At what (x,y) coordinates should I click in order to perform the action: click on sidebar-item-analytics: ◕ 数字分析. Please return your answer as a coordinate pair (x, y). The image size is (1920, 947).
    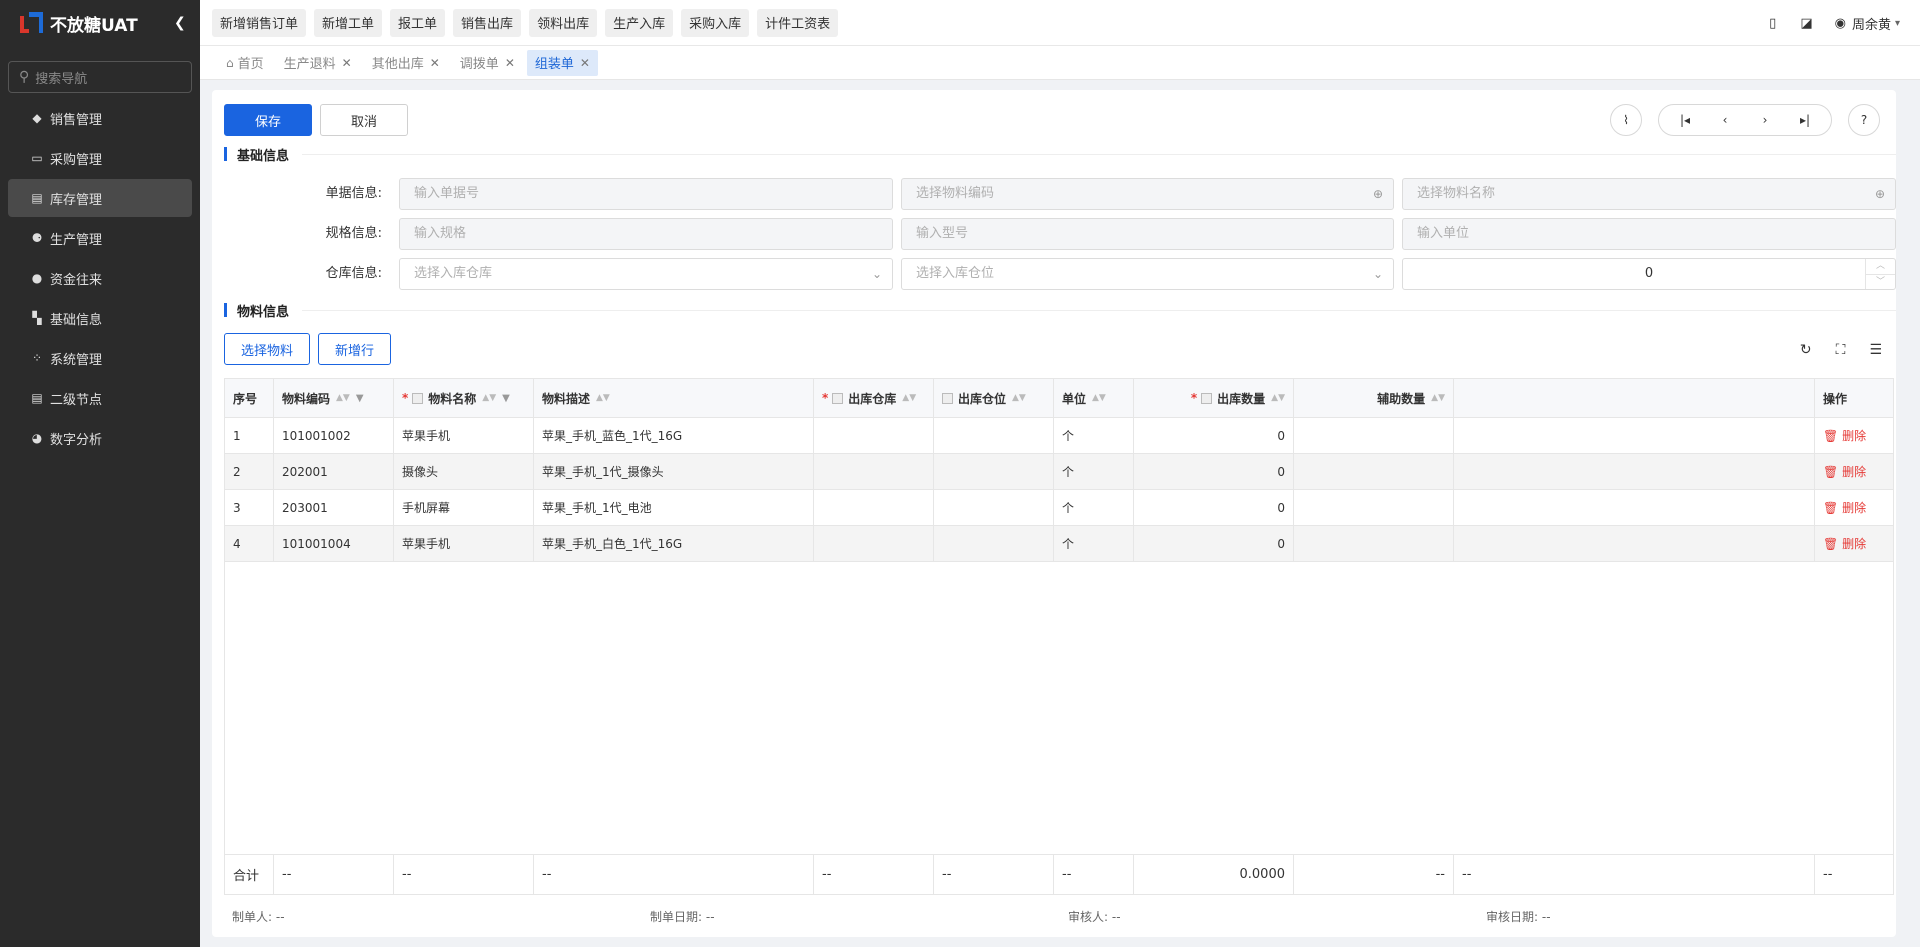
    Looking at the image, I should click on (100, 438).